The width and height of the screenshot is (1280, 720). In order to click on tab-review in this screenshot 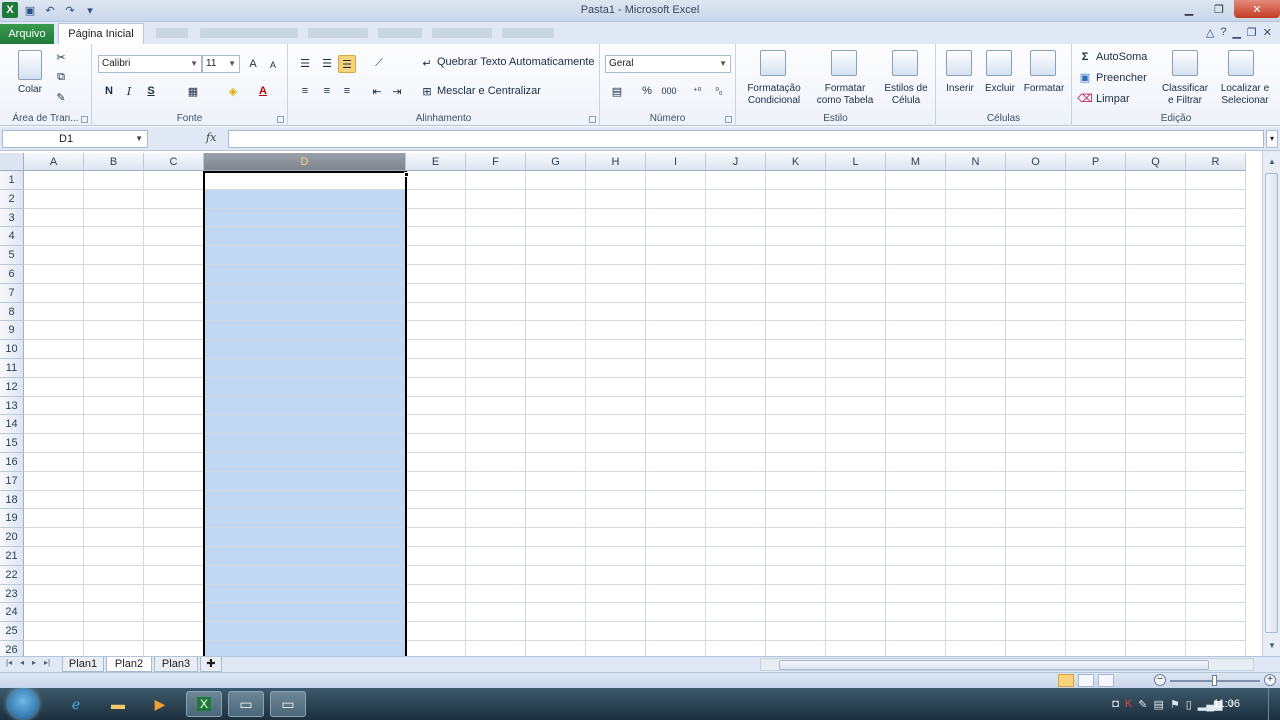, I will do `click(462, 33)`.